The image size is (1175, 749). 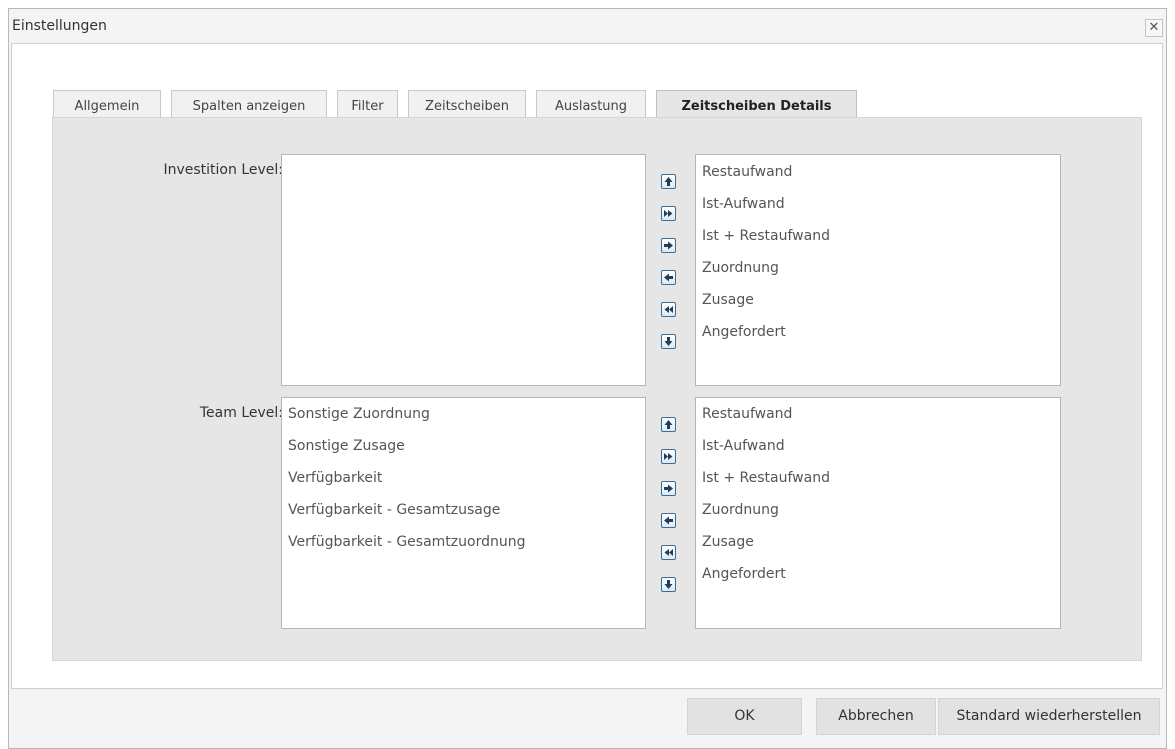 I want to click on team-move-left-button, so click(x=668, y=520).